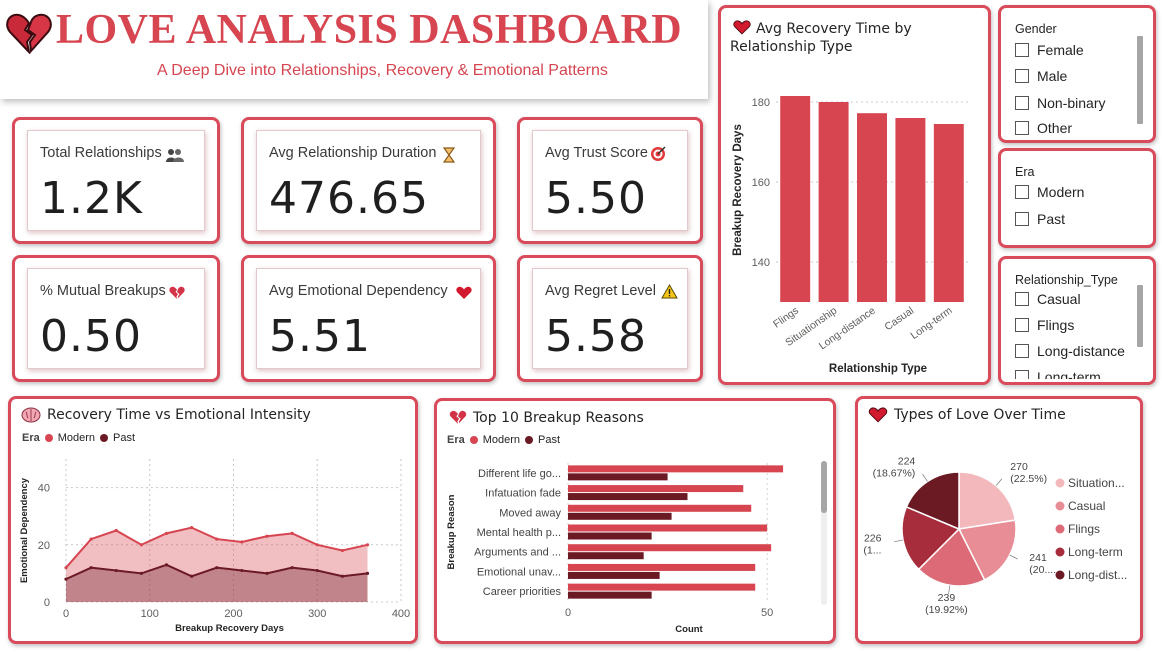  I want to click on era-option-past: Past, so click(1040, 219).